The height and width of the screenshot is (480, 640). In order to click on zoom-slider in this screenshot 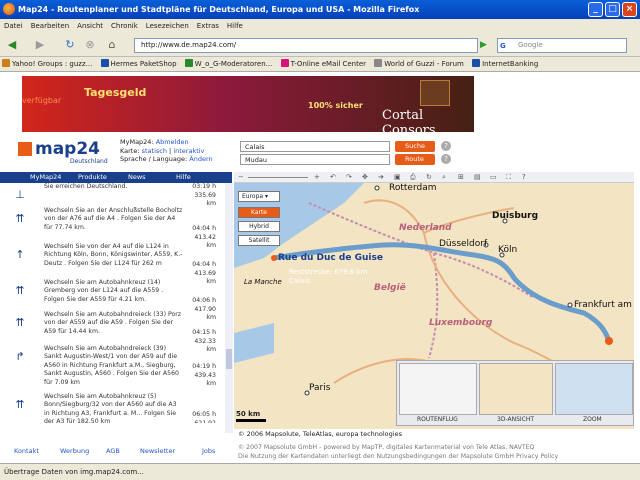, I will do `click(278, 177)`.